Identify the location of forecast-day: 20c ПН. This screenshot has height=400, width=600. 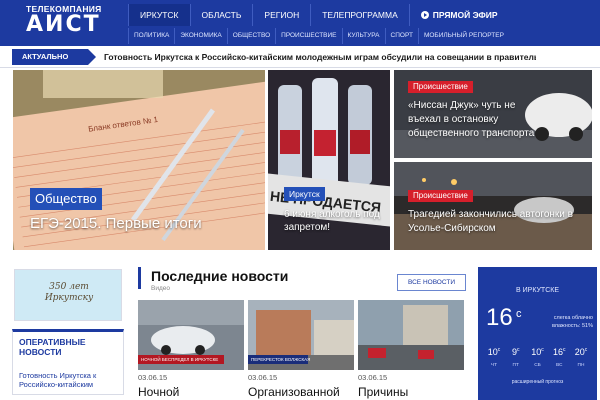
(581, 357).